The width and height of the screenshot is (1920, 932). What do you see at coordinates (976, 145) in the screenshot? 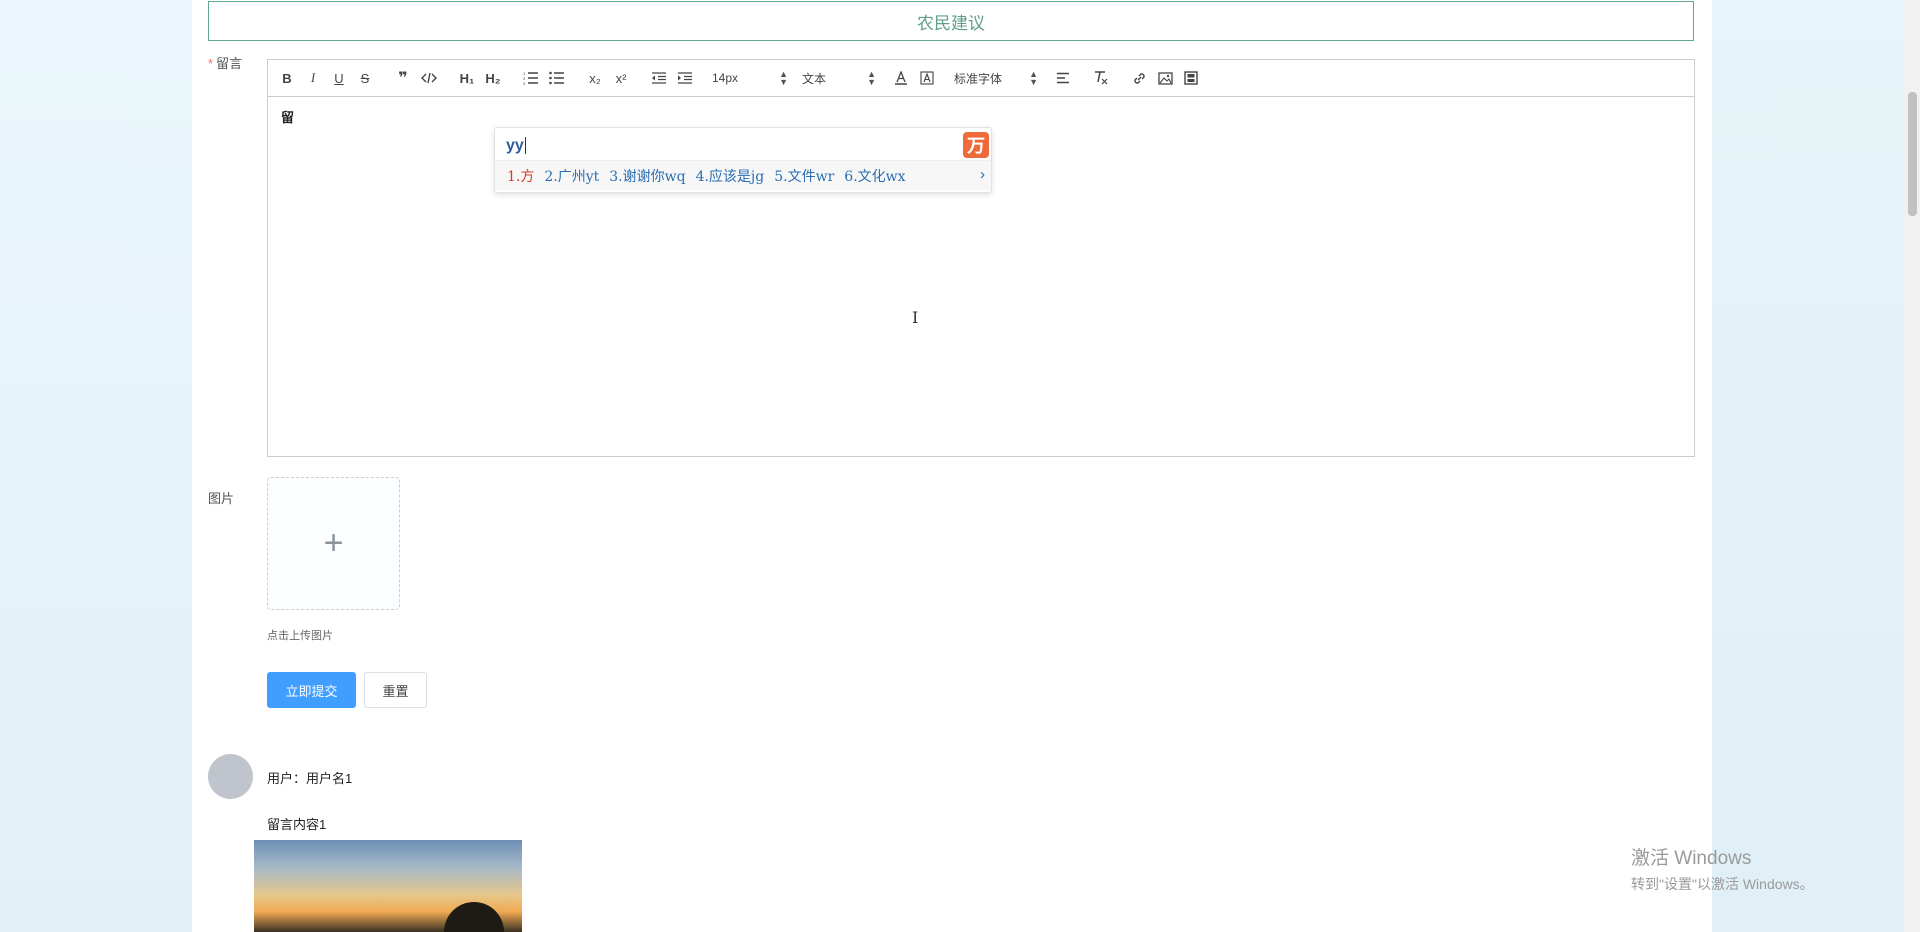
I see `ime-logo-icon: 万` at bounding box center [976, 145].